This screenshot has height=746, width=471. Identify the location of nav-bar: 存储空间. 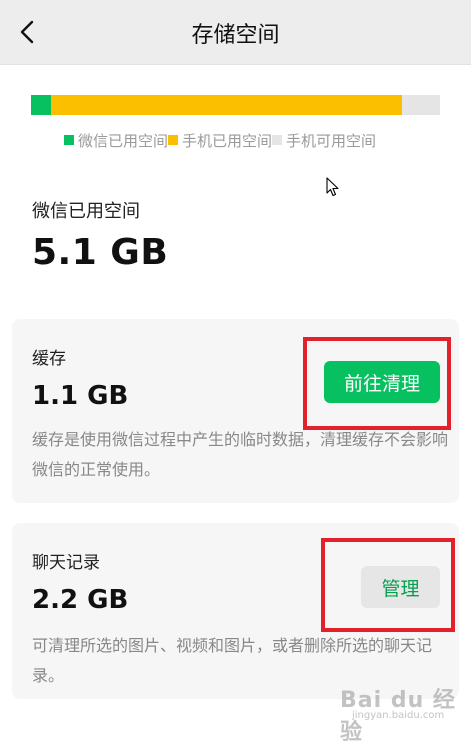
(235, 32).